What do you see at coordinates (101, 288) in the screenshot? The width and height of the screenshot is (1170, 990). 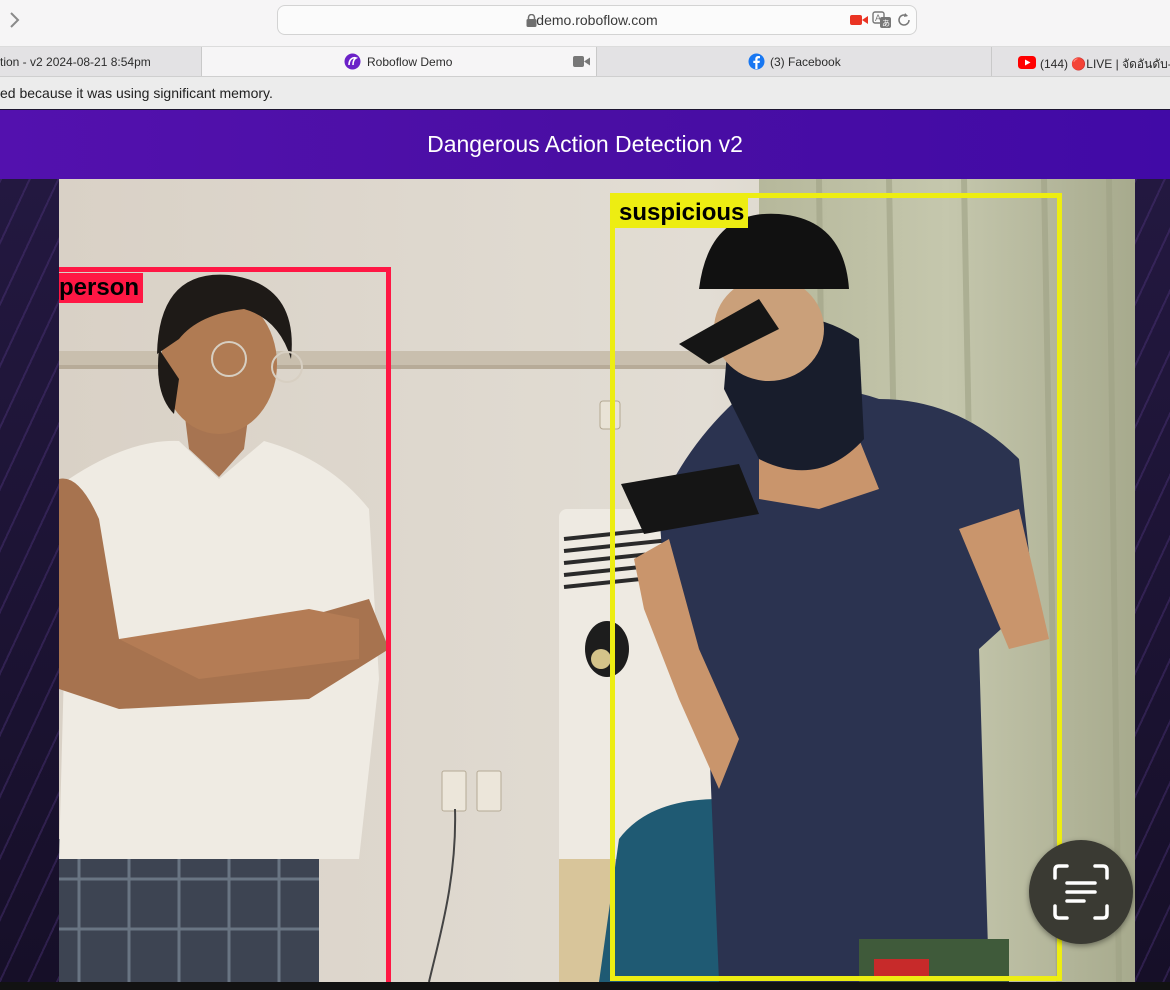 I see `detection-label-person: person` at bounding box center [101, 288].